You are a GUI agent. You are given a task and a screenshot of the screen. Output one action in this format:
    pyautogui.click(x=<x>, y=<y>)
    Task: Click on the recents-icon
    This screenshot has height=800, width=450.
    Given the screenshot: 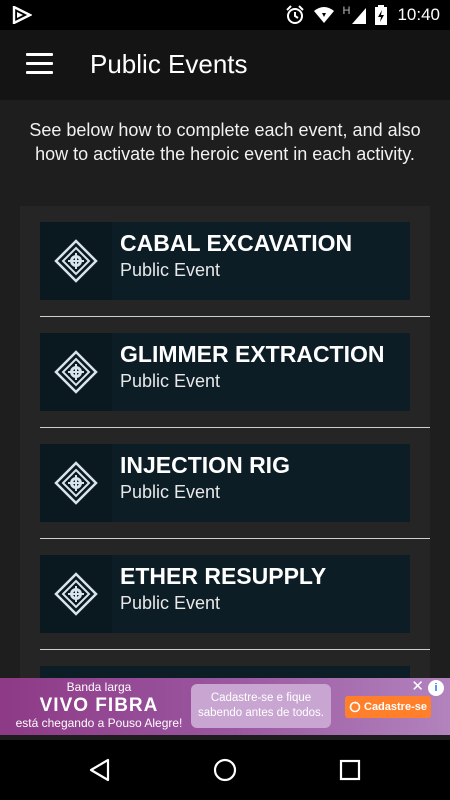 What is the action you would take?
    pyautogui.click(x=350, y=770)
    